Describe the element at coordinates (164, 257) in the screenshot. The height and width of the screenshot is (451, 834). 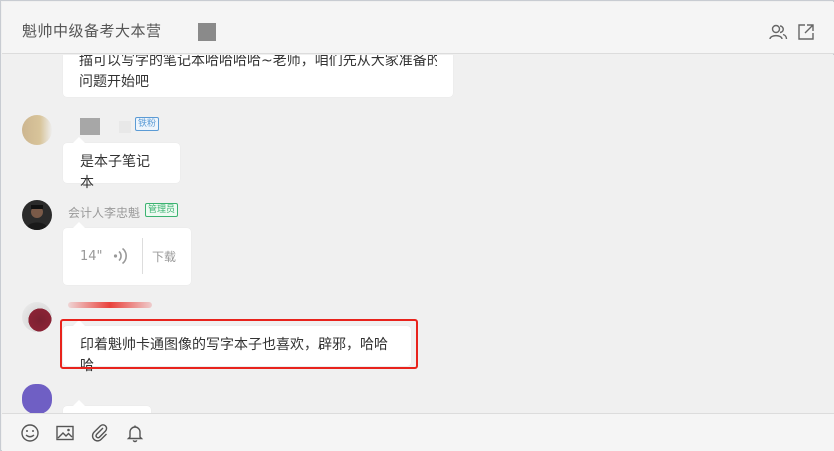
I see `download-link: 下载` at that location.